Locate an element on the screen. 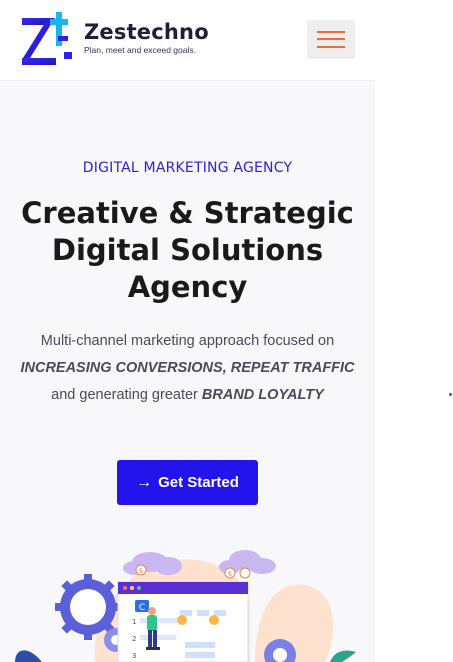 This screenshot has width=453, height=662. top-navbar: Zestechno Plan, meet and exceed goals. is located at coordinates (187, 40).